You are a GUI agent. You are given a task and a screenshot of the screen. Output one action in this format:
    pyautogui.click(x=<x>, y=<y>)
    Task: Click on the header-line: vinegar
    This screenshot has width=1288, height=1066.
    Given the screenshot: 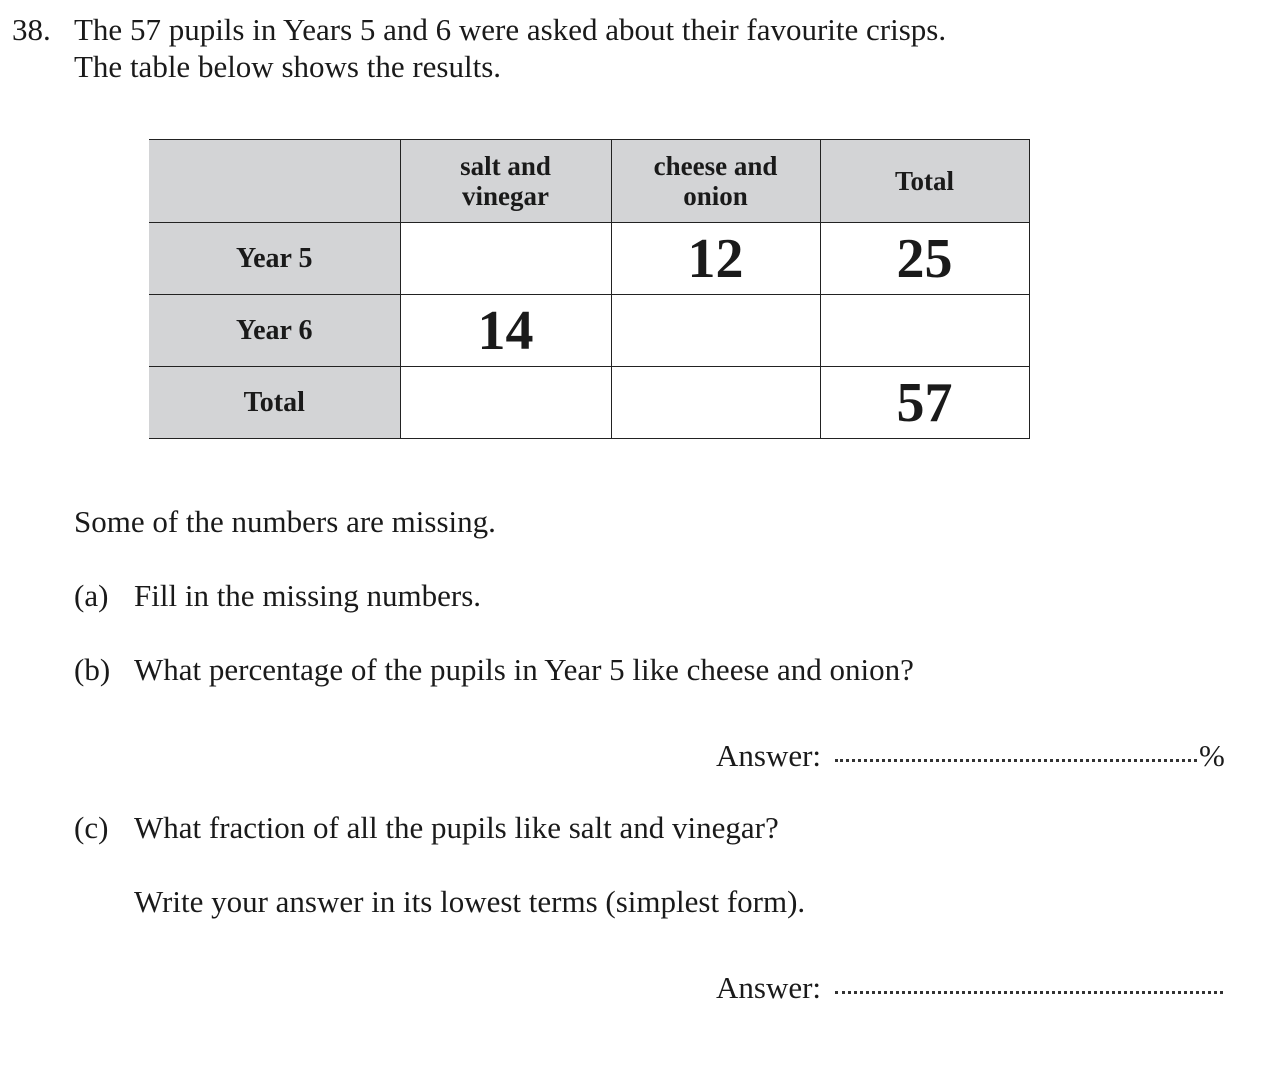 What is the action you would take?
    pyautogui.click(x=505, y=196)
    